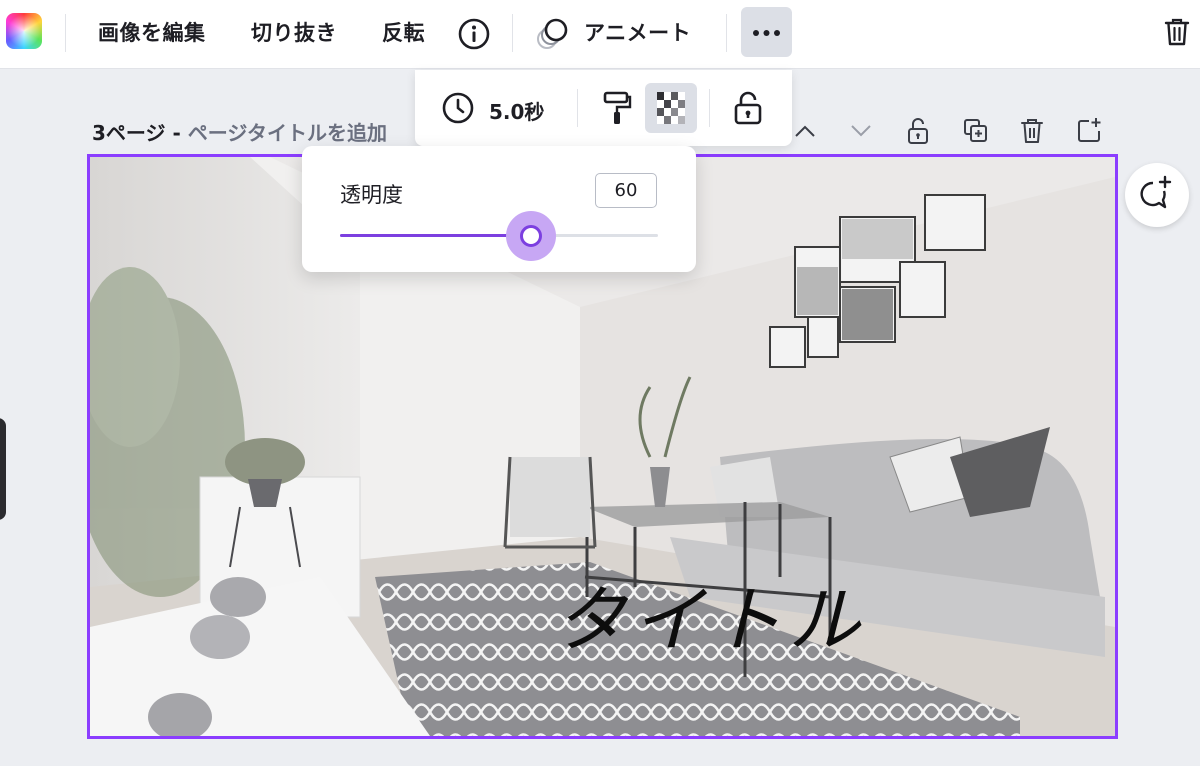  Describe the element at coordinates (918, 131) in the screenshot. I see `page-lock-icon` at that location.